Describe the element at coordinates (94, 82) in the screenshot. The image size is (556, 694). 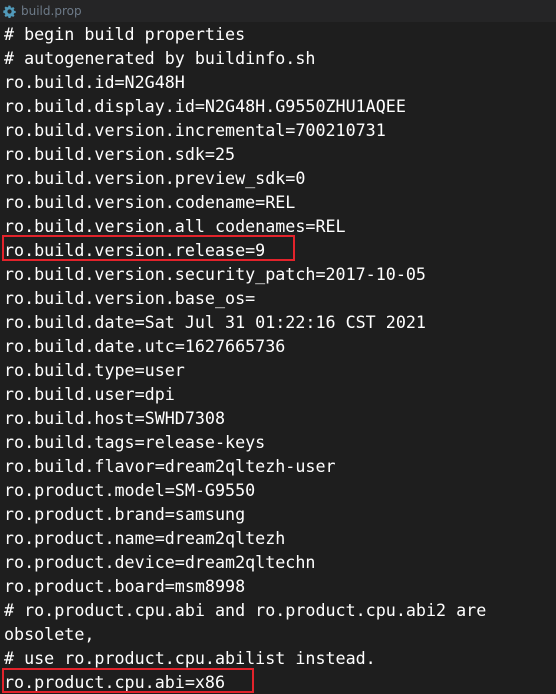
I see `code-line: ro.build.id=N2G48H` at that location.